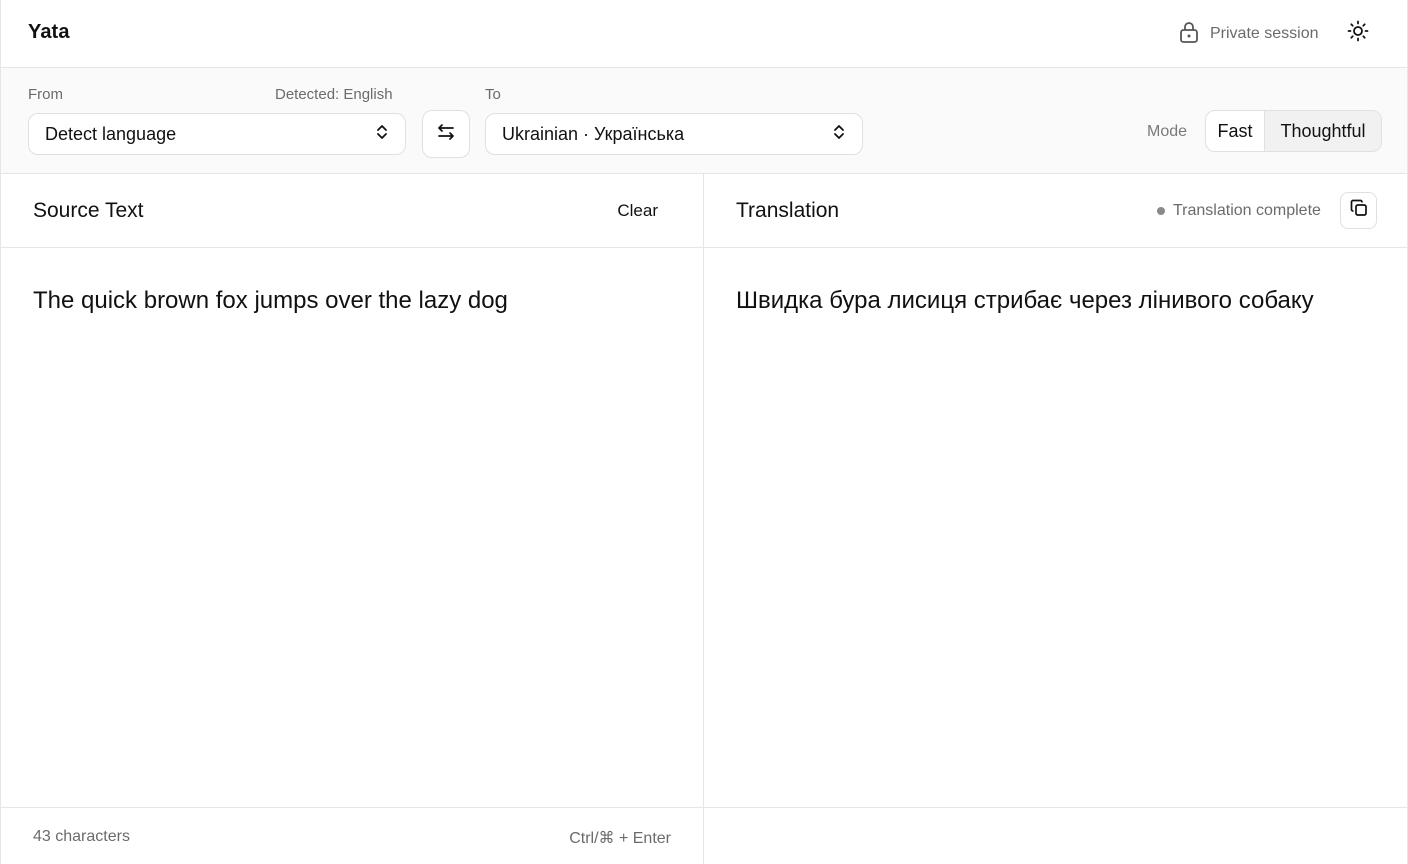 This screenshot has height=864, width=1408. I want to click on status-dot, so click(1161, 211).